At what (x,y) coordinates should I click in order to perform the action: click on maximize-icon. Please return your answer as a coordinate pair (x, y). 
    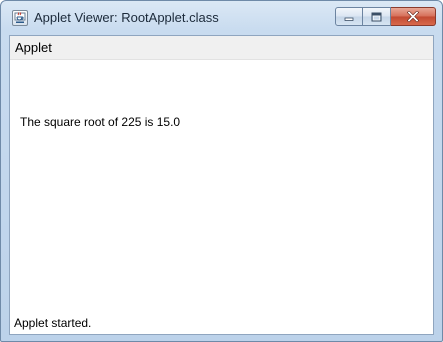
    Looking at the image, I should click on (376, 16).